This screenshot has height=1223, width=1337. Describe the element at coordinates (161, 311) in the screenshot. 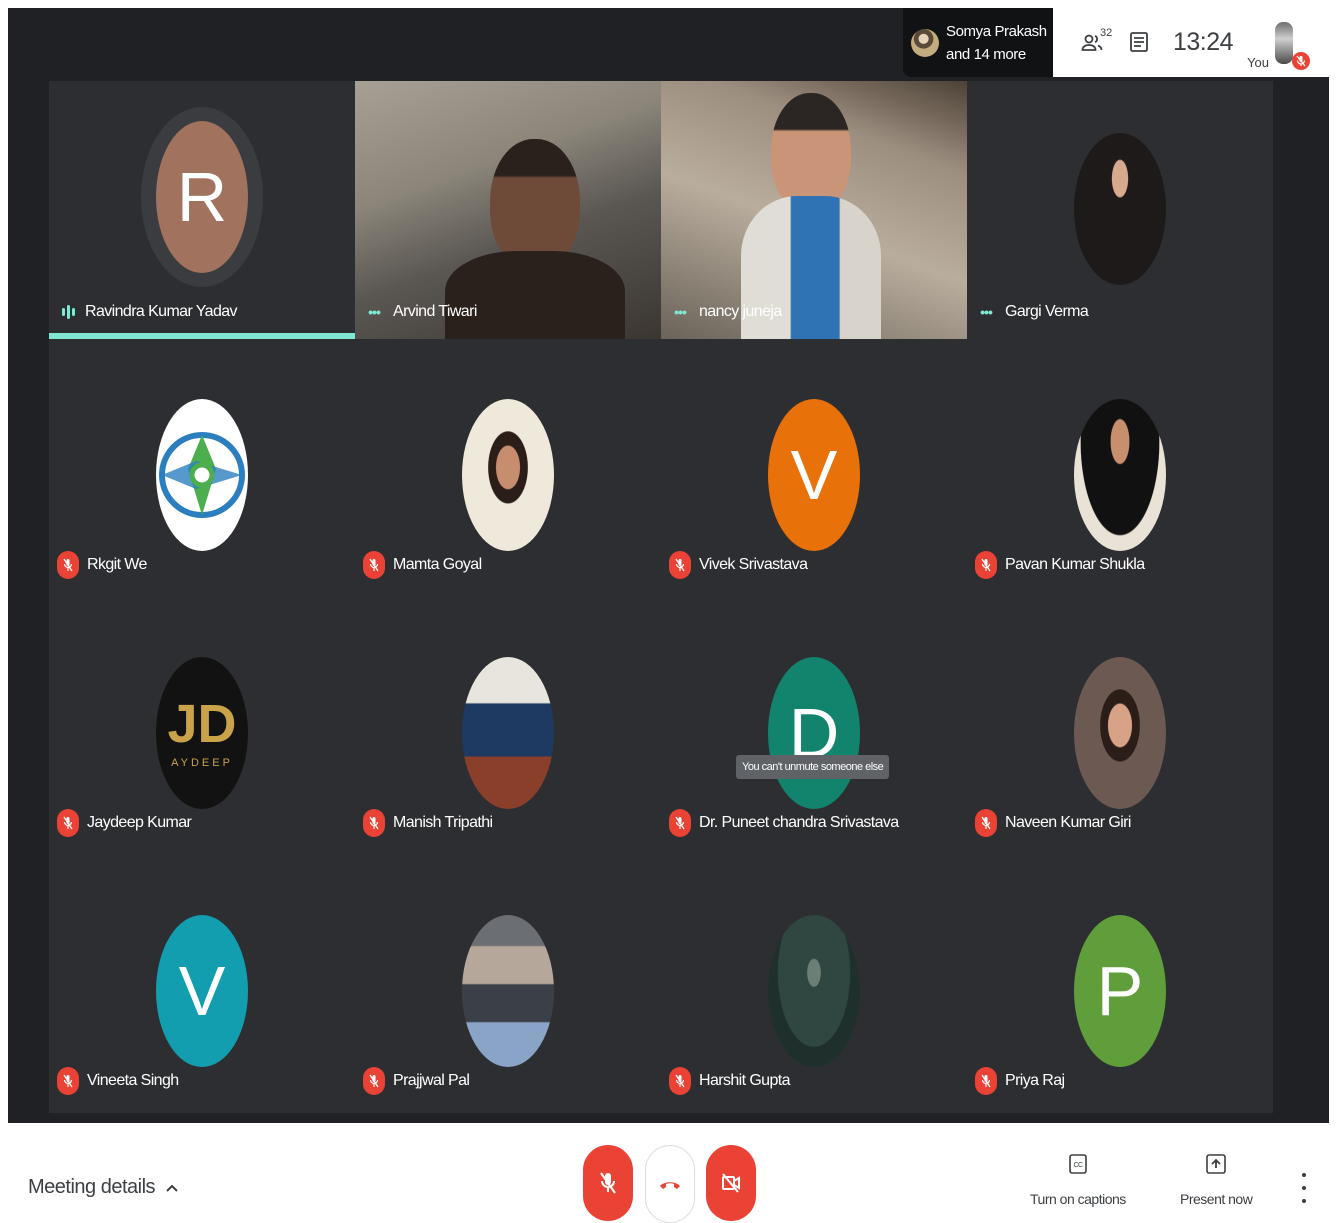

I see `participant-name: Ravindra Kumar Yadav` at that location.